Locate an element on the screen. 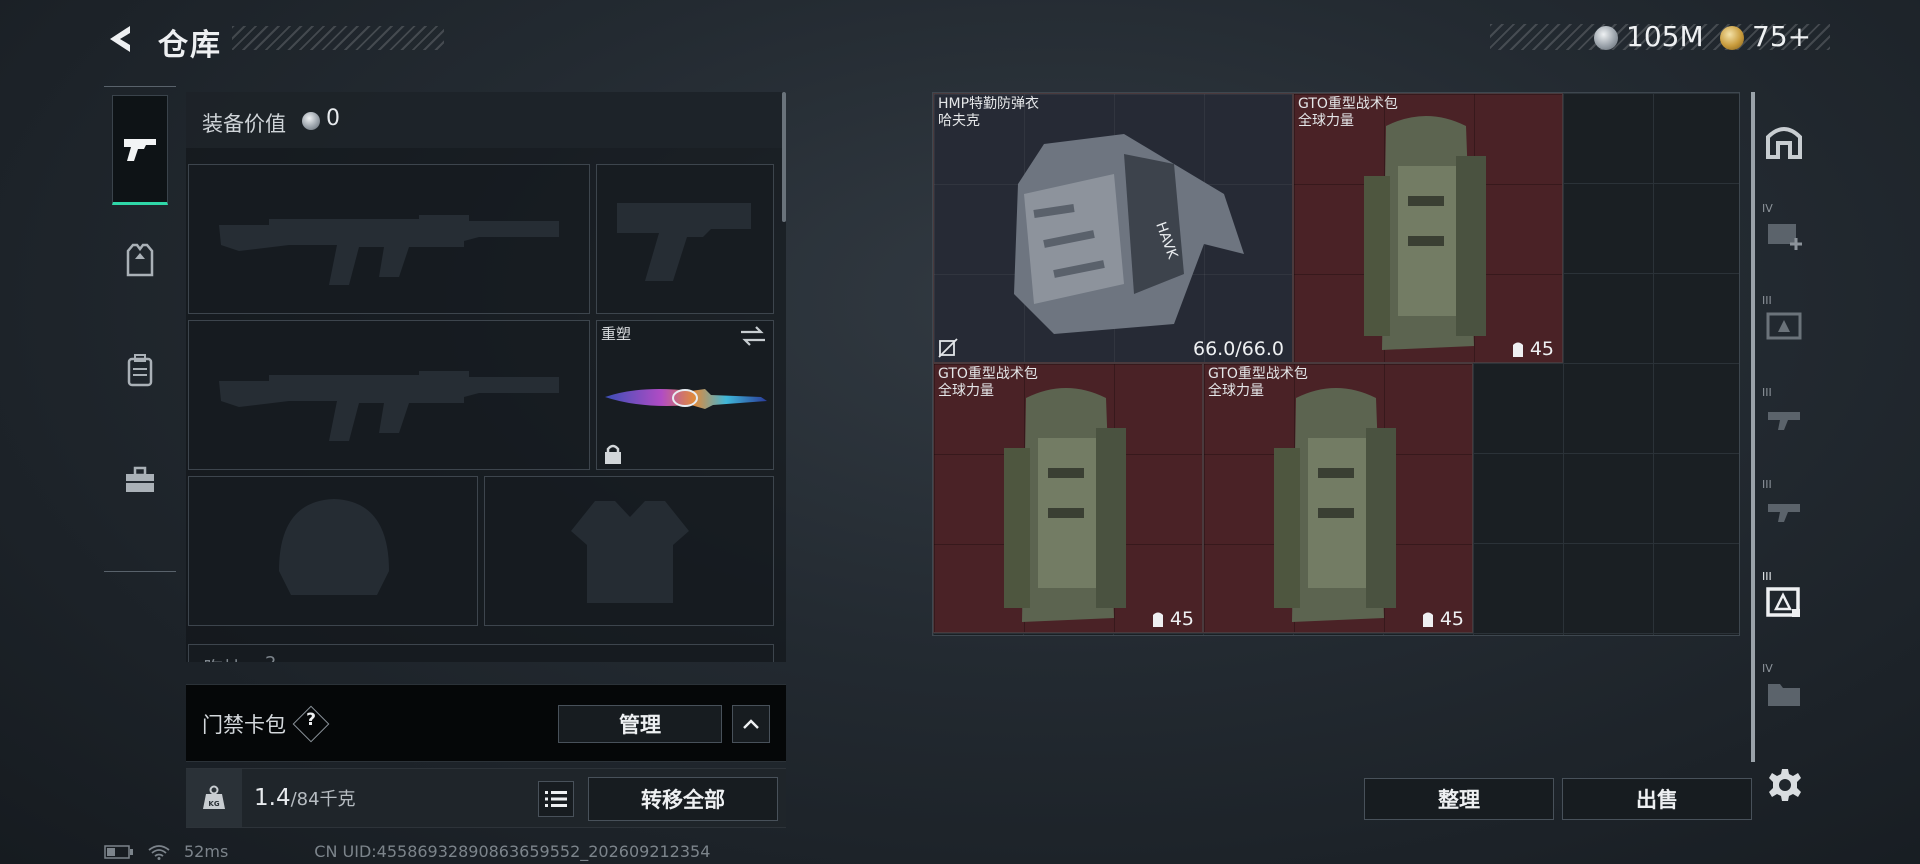  manage-button: 管理 is located at coordinates (640, 724).